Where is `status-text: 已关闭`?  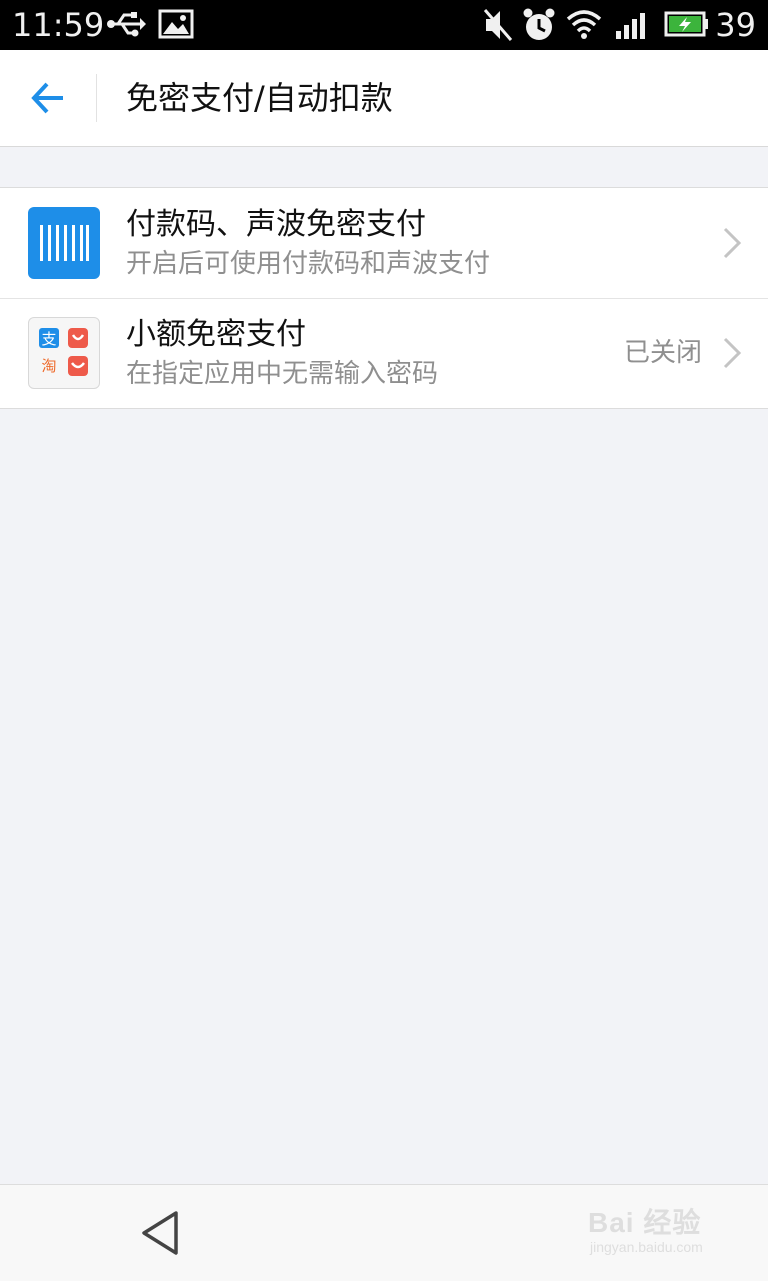
status-text: 已关闭 is located at coordinates (662, 353).